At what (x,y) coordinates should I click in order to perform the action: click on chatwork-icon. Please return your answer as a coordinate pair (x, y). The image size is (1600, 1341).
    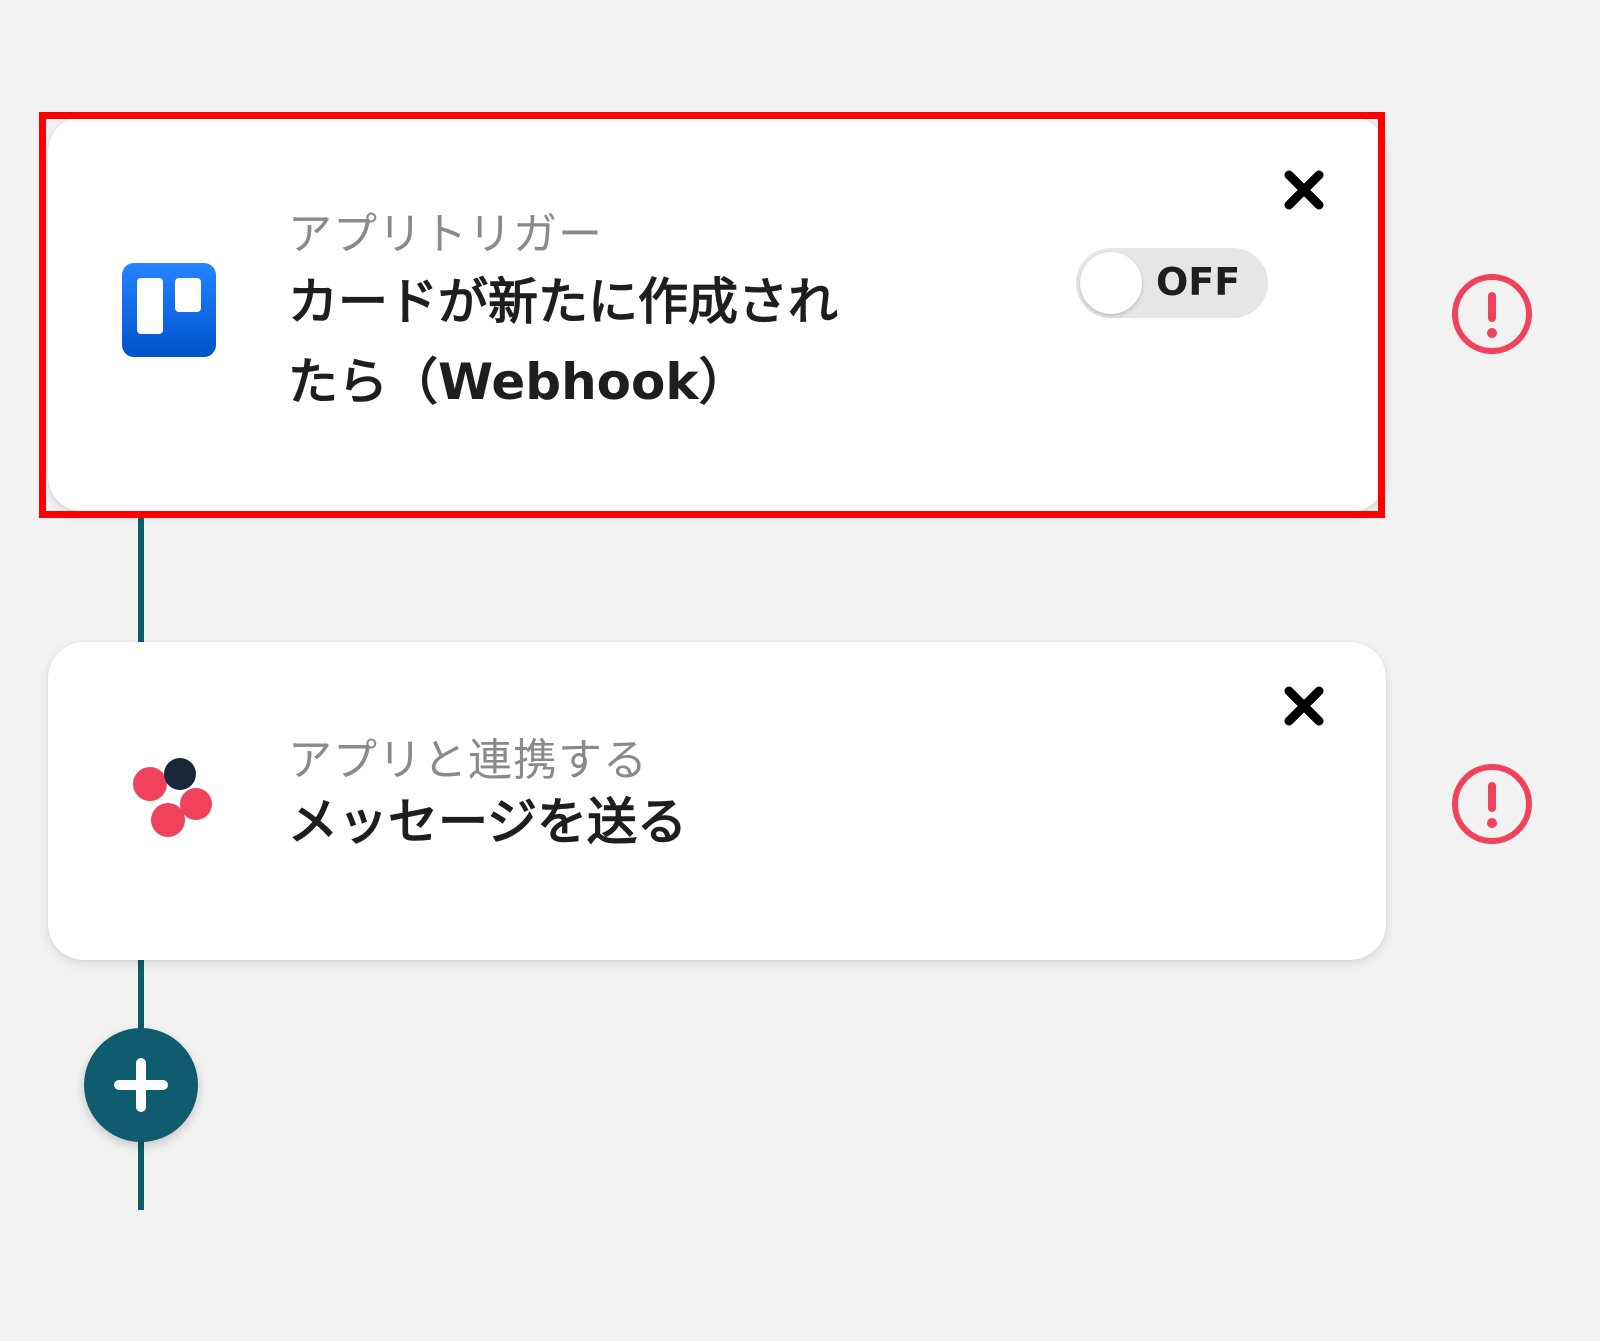
    Looking at the image, I should click on (172, 797).